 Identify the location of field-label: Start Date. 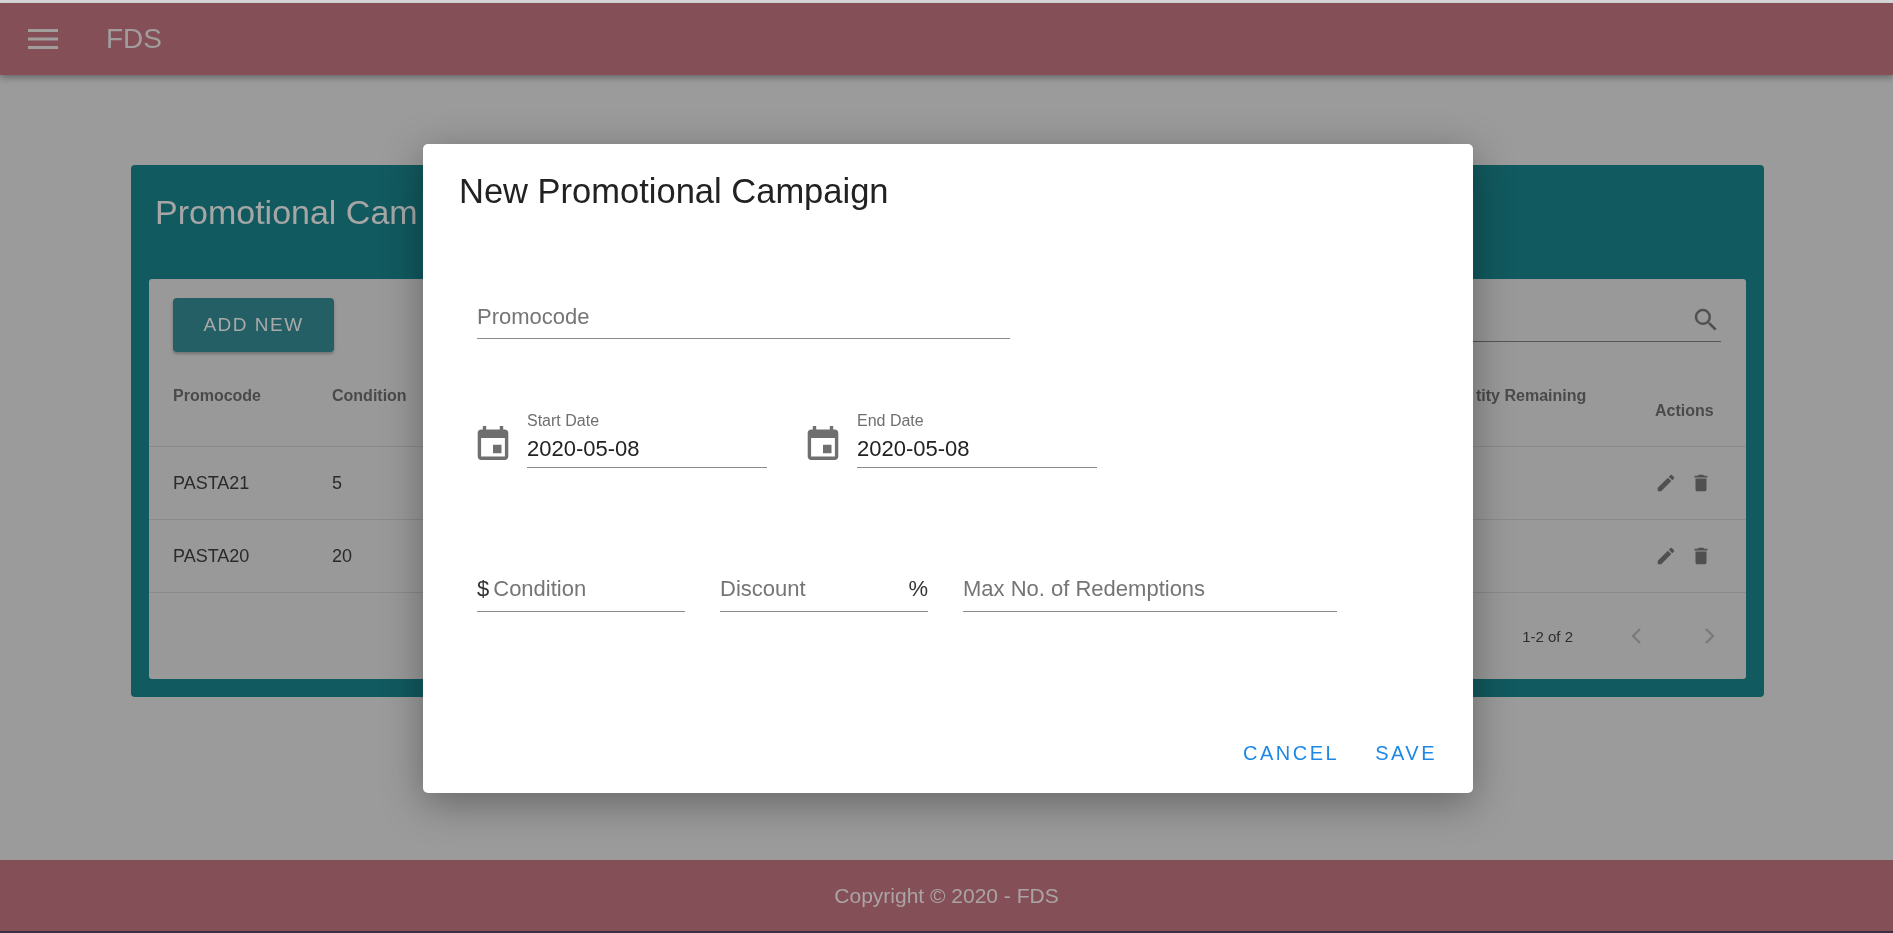
(564, 421).